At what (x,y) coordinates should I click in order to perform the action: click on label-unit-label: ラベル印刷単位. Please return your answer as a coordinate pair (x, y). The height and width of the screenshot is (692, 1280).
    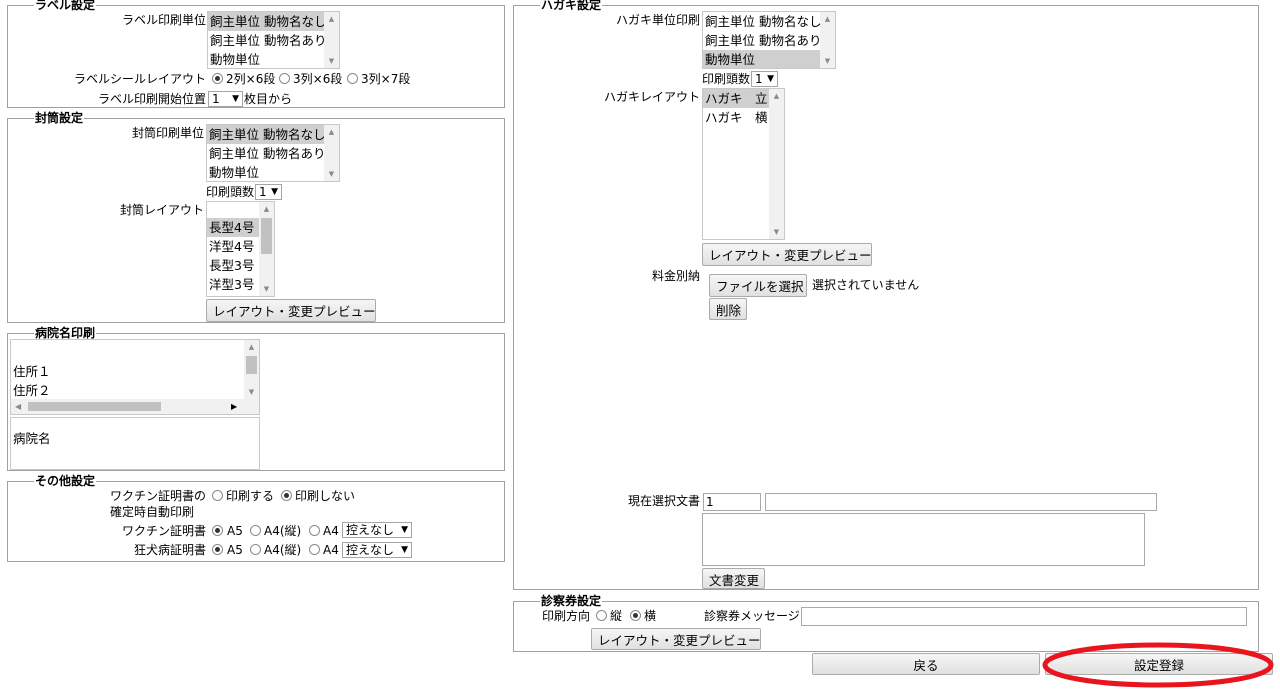
    Looking at the image, I should click on (163, 20).